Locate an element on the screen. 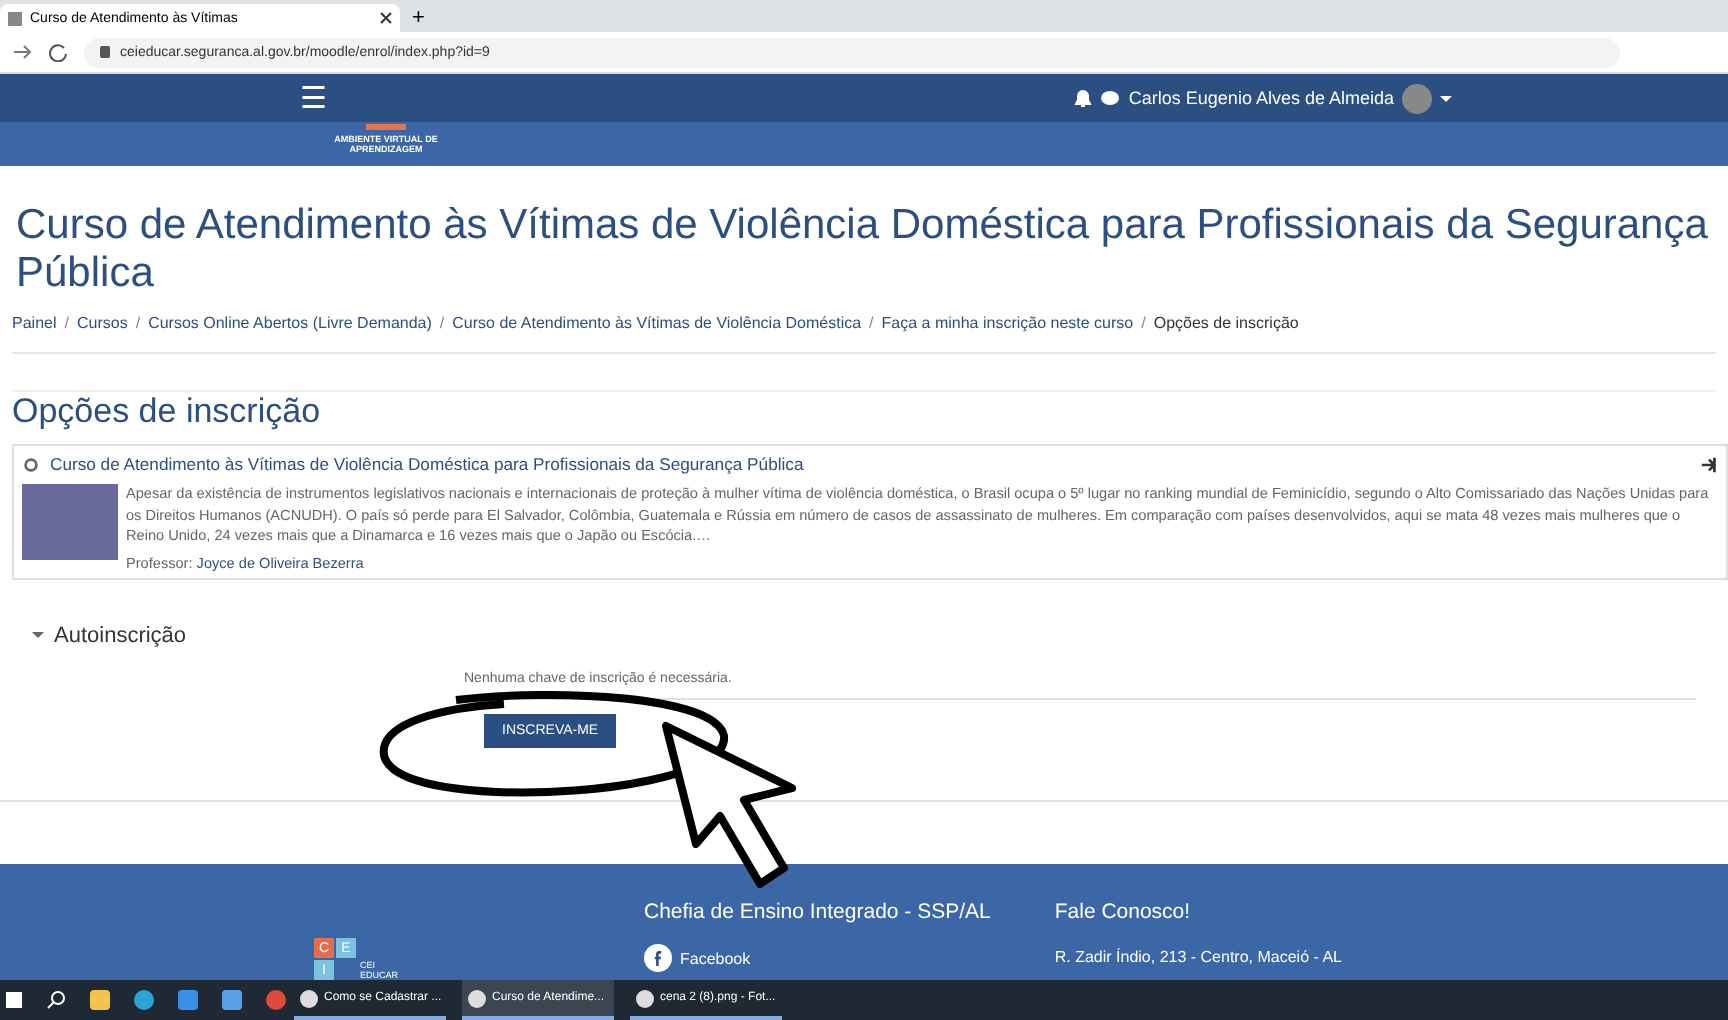 The height and width of the screenshot is (1020, 1728). menu-button: ☰ is located at coordinates (313, 98).